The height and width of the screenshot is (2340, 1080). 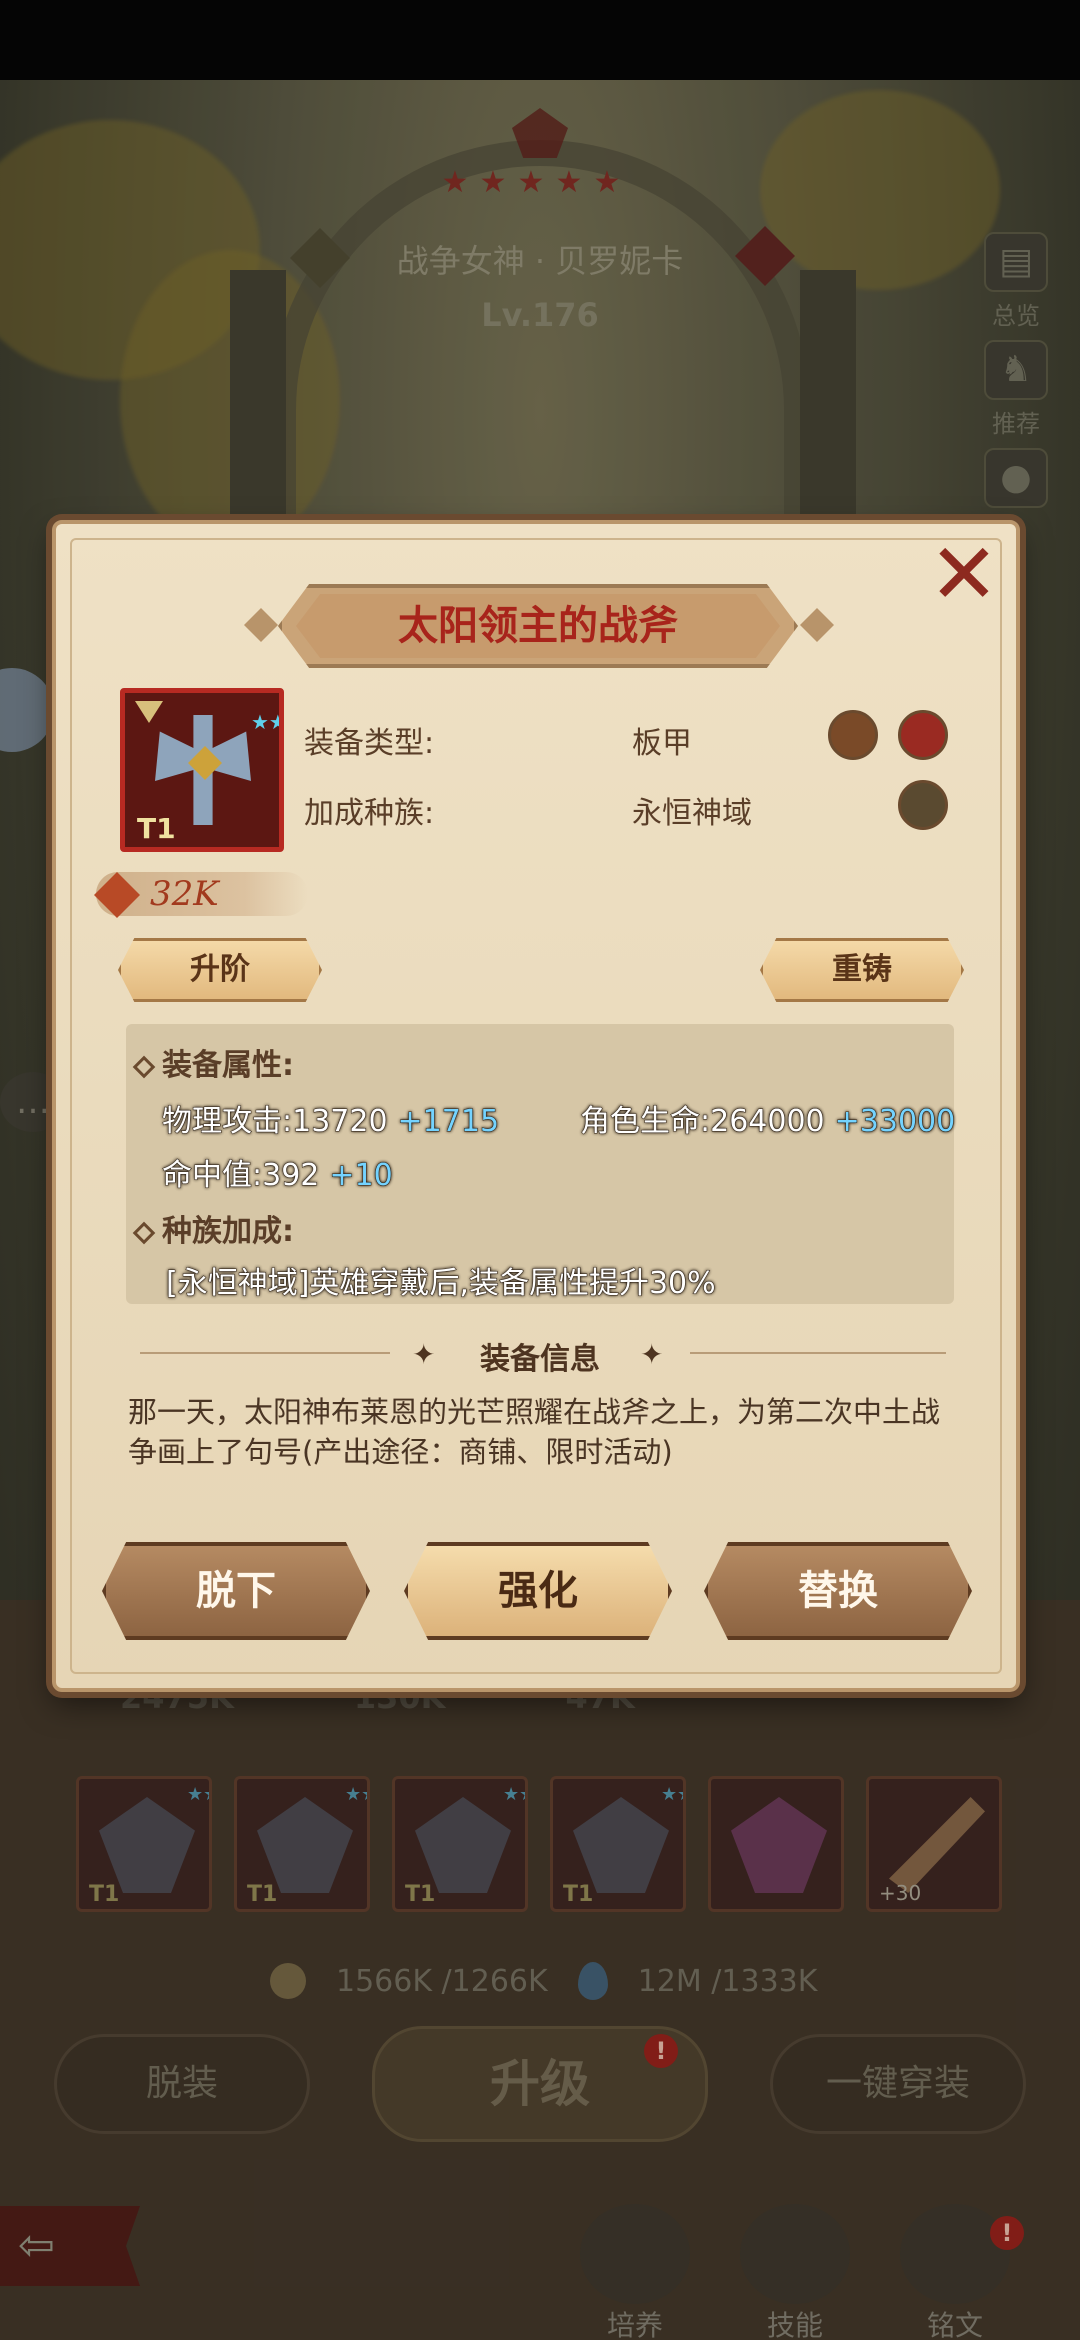 I want to click on plate-armor-icon, so click(x=853, y=735).